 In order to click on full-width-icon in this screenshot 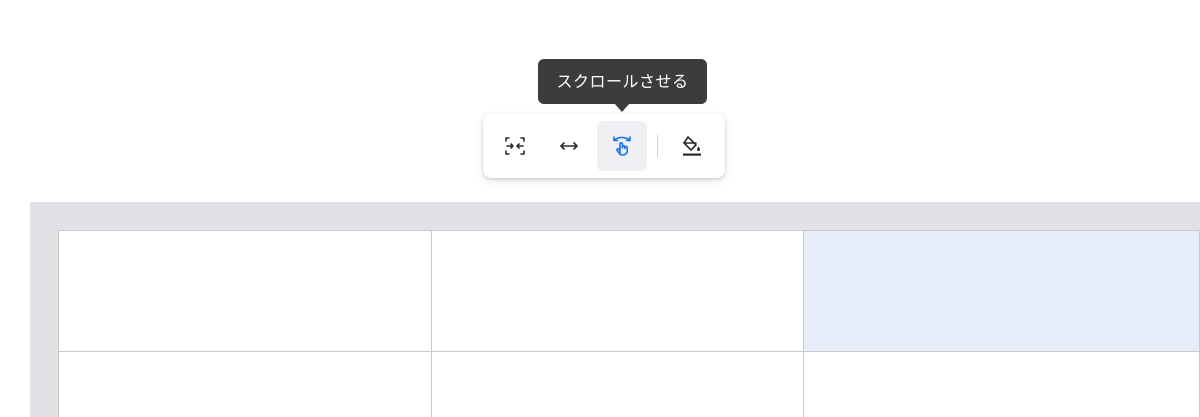, I will do `click(569, 146)`.